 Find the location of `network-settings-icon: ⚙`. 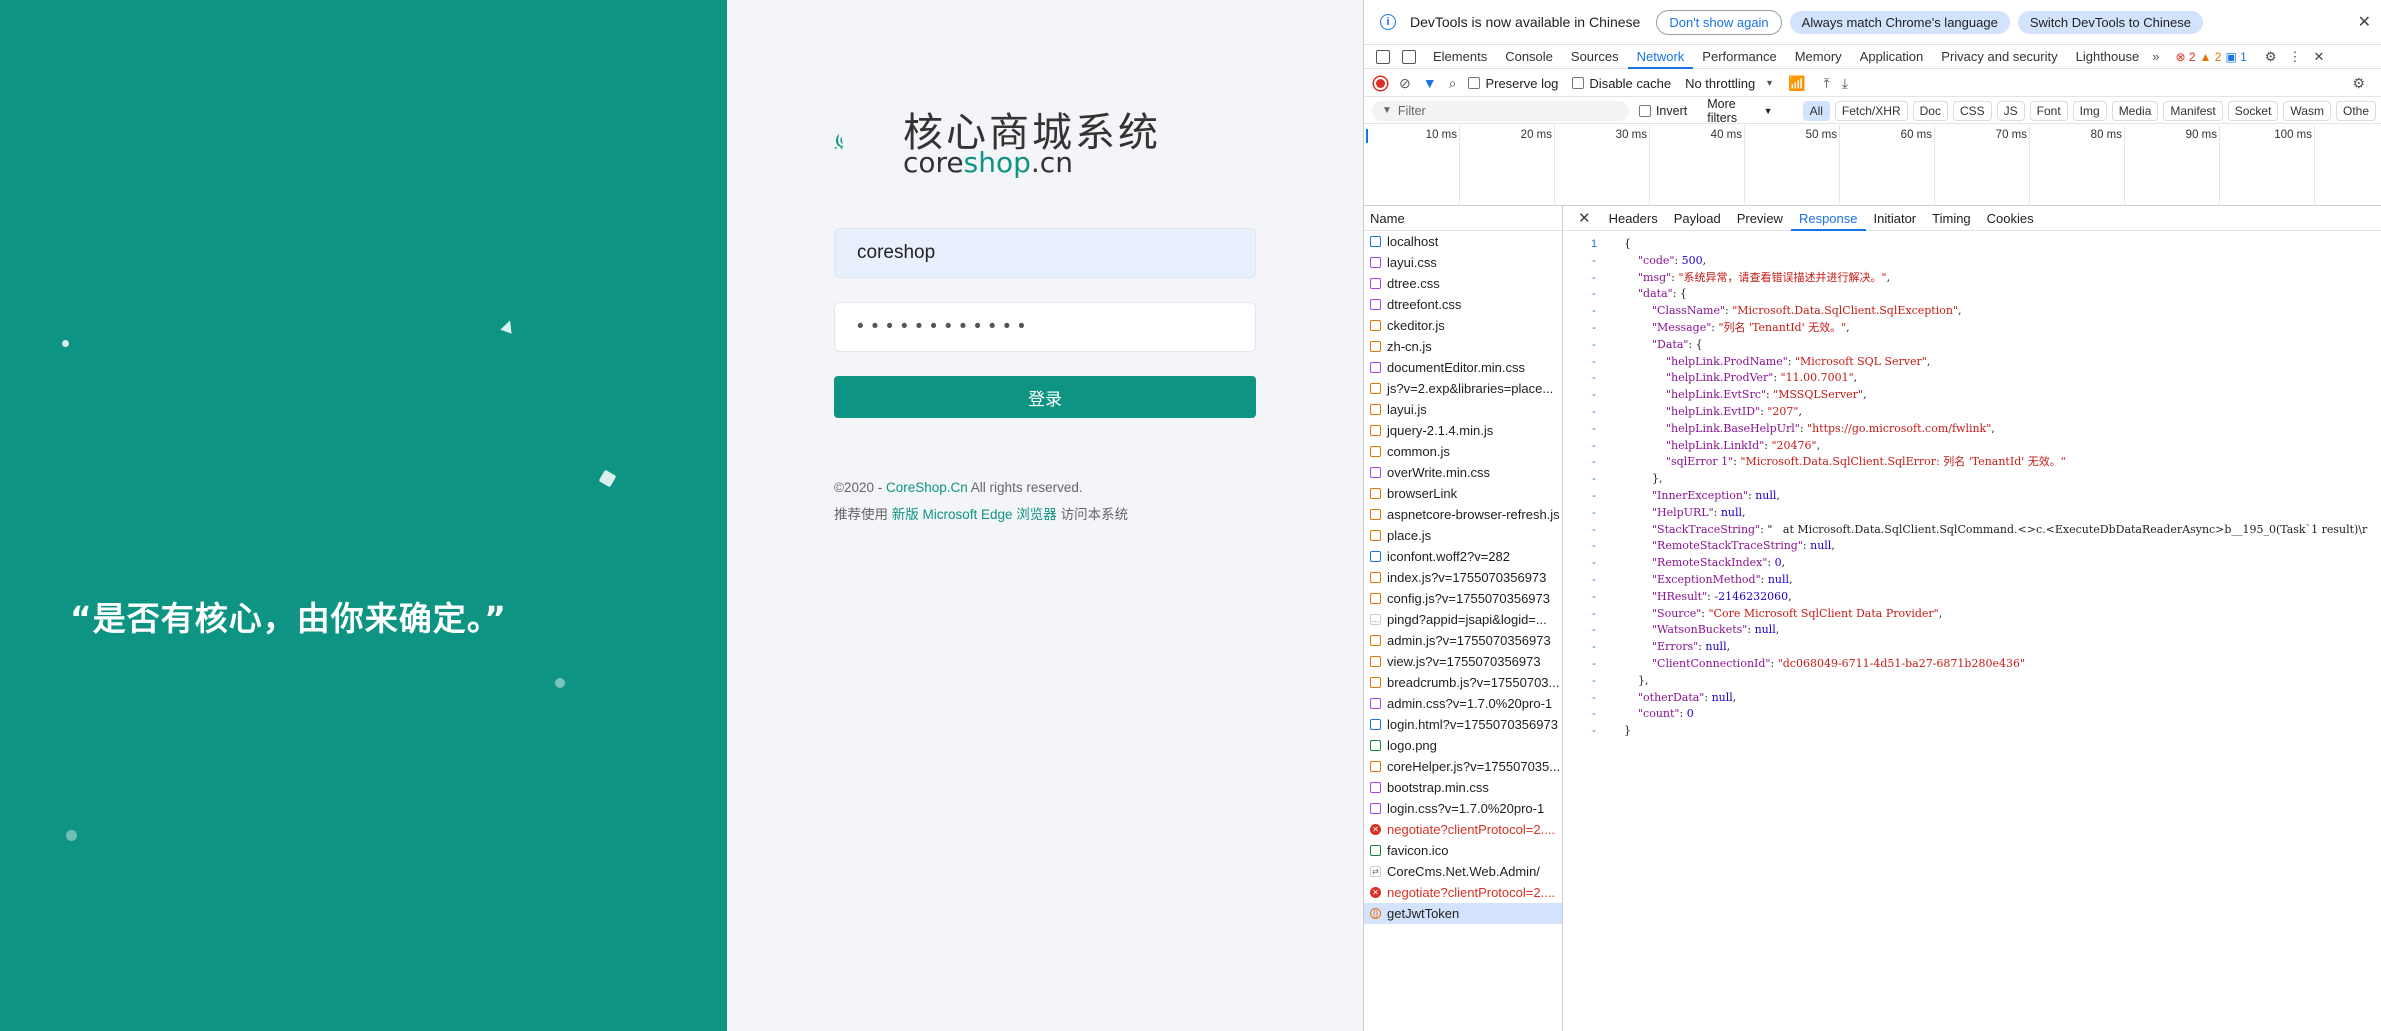

network-settings-icon: ⚙ is located at coordinates (2358, 83).